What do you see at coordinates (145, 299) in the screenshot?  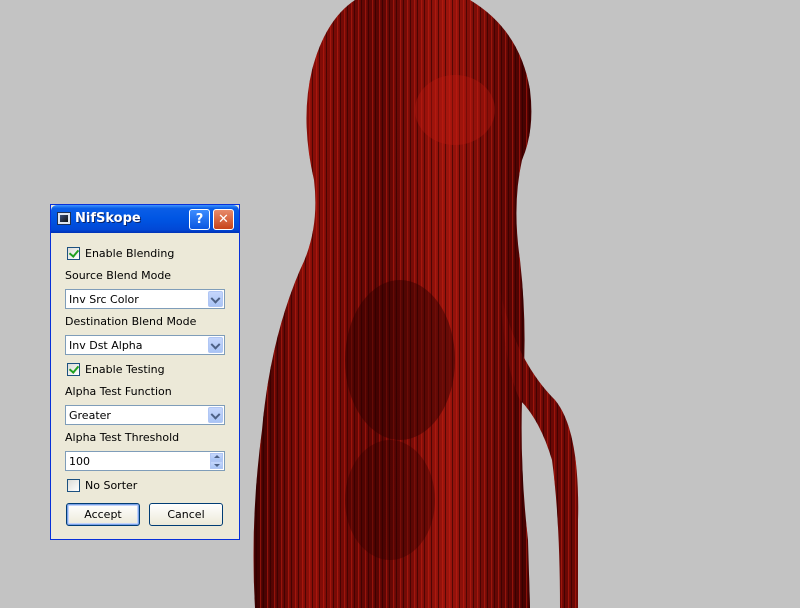 I see `source-blend-select: Inv Src Color` at bounding box center [145, 299].